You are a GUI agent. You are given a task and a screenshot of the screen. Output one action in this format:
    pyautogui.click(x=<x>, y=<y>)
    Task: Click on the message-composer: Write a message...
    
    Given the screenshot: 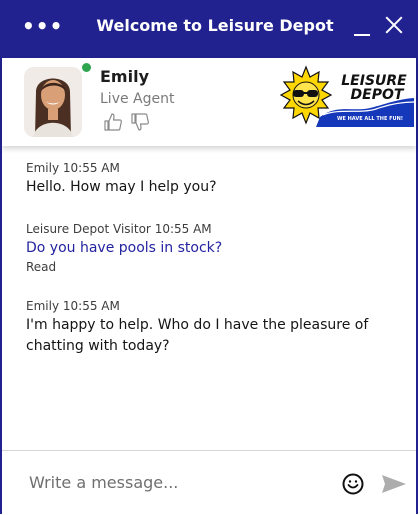 What is the action you would take?
    pyautogui.click(x=209, y=482)
    